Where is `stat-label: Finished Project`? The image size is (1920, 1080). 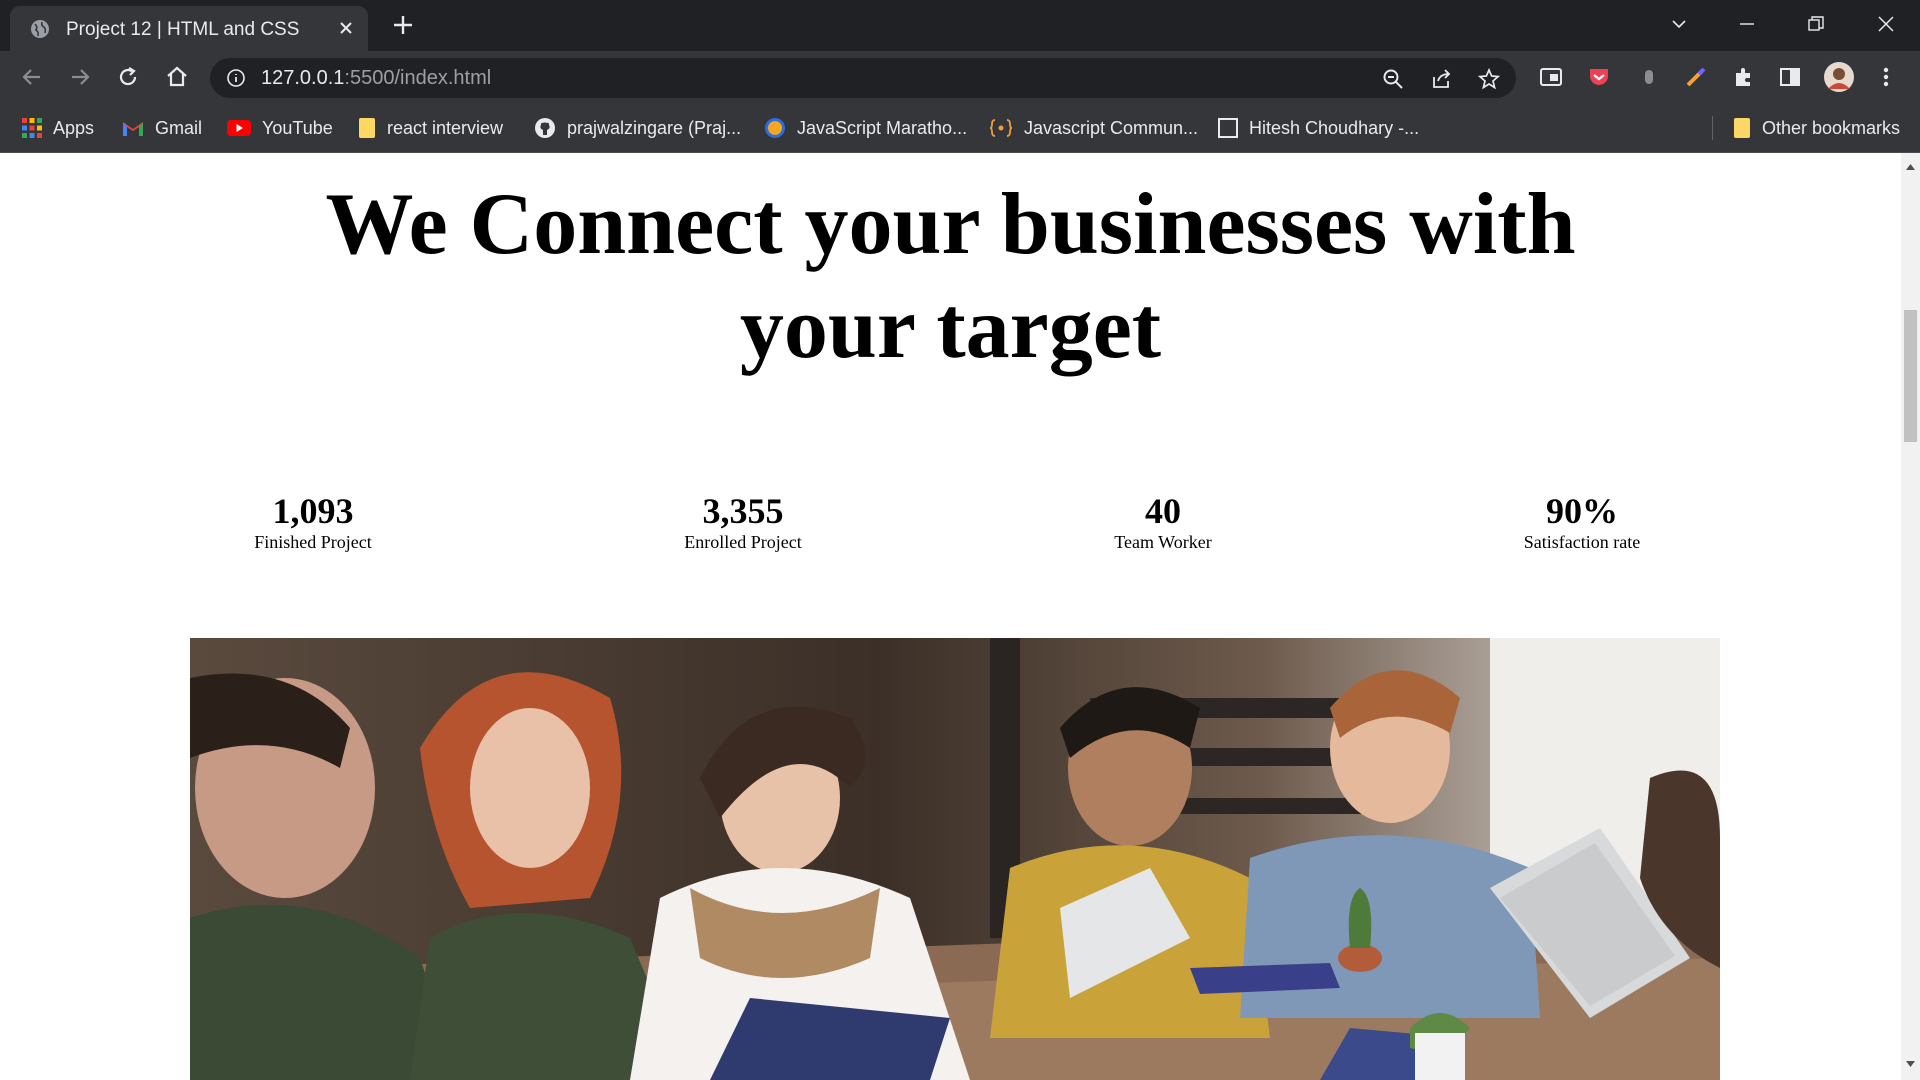
stat-label: Finished Project is located at coordinates (313, 542).